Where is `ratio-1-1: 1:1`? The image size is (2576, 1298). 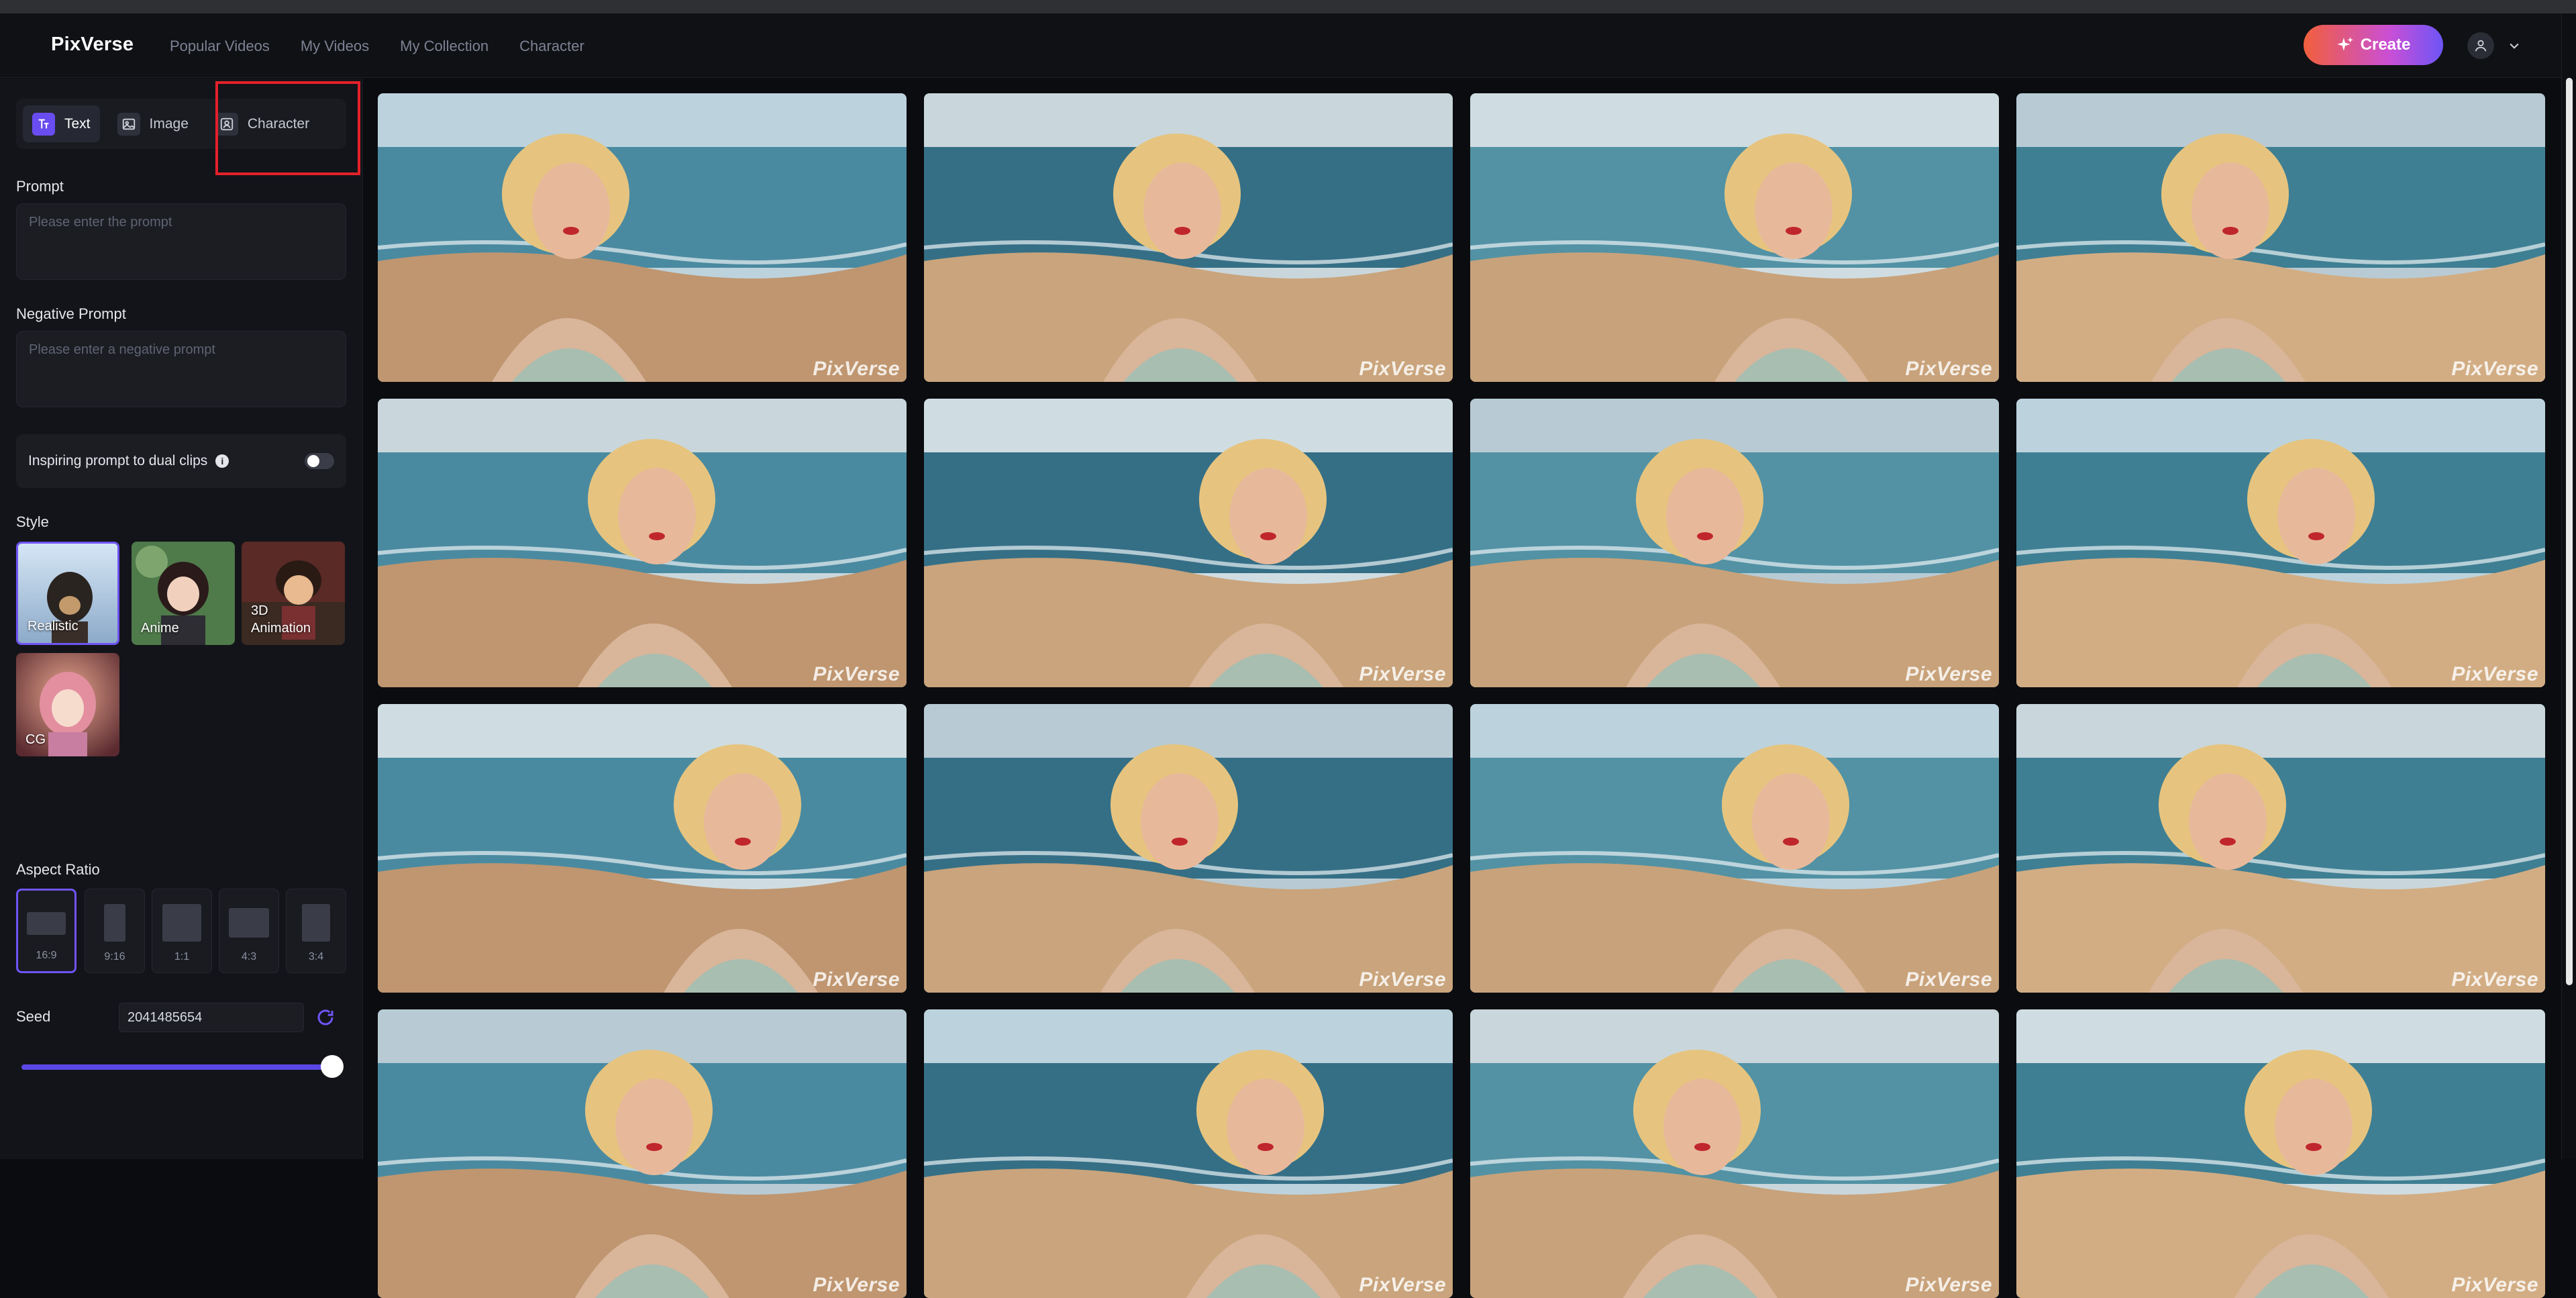 ratio-1-1: 1:1 is located at coordinates (182, 931).